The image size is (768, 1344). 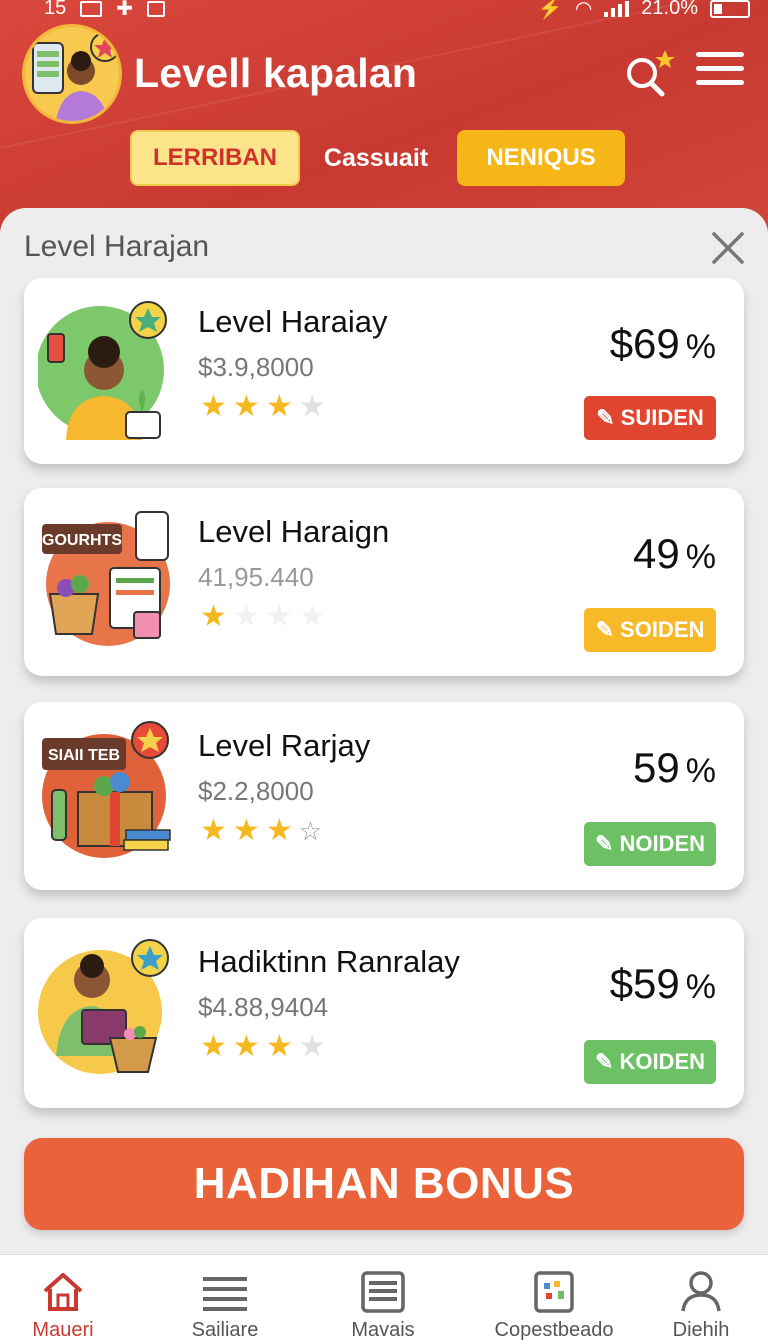 I want to click on nav-label: Sailiare, so click(x=225, y=1330).